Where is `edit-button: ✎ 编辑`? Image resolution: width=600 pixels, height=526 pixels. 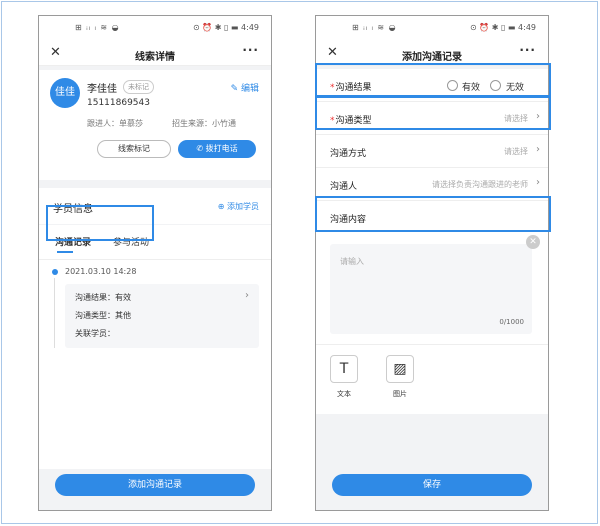
edit-button: ✎ 编辑 is located at coordinates (245, 87).